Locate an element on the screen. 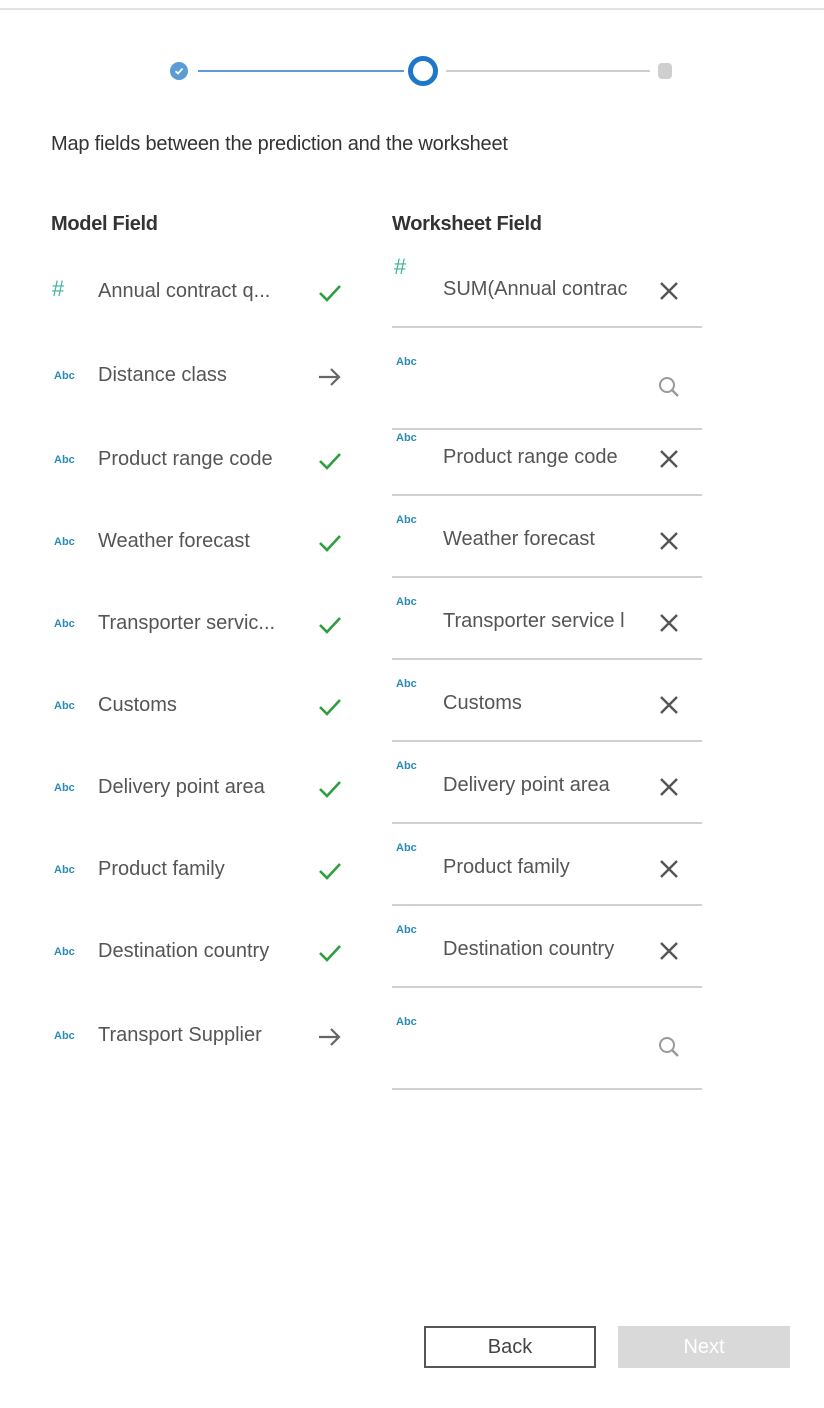 This screenshot has height=1408, width=824. next-button: Next is located at coordinates (704, 1347).